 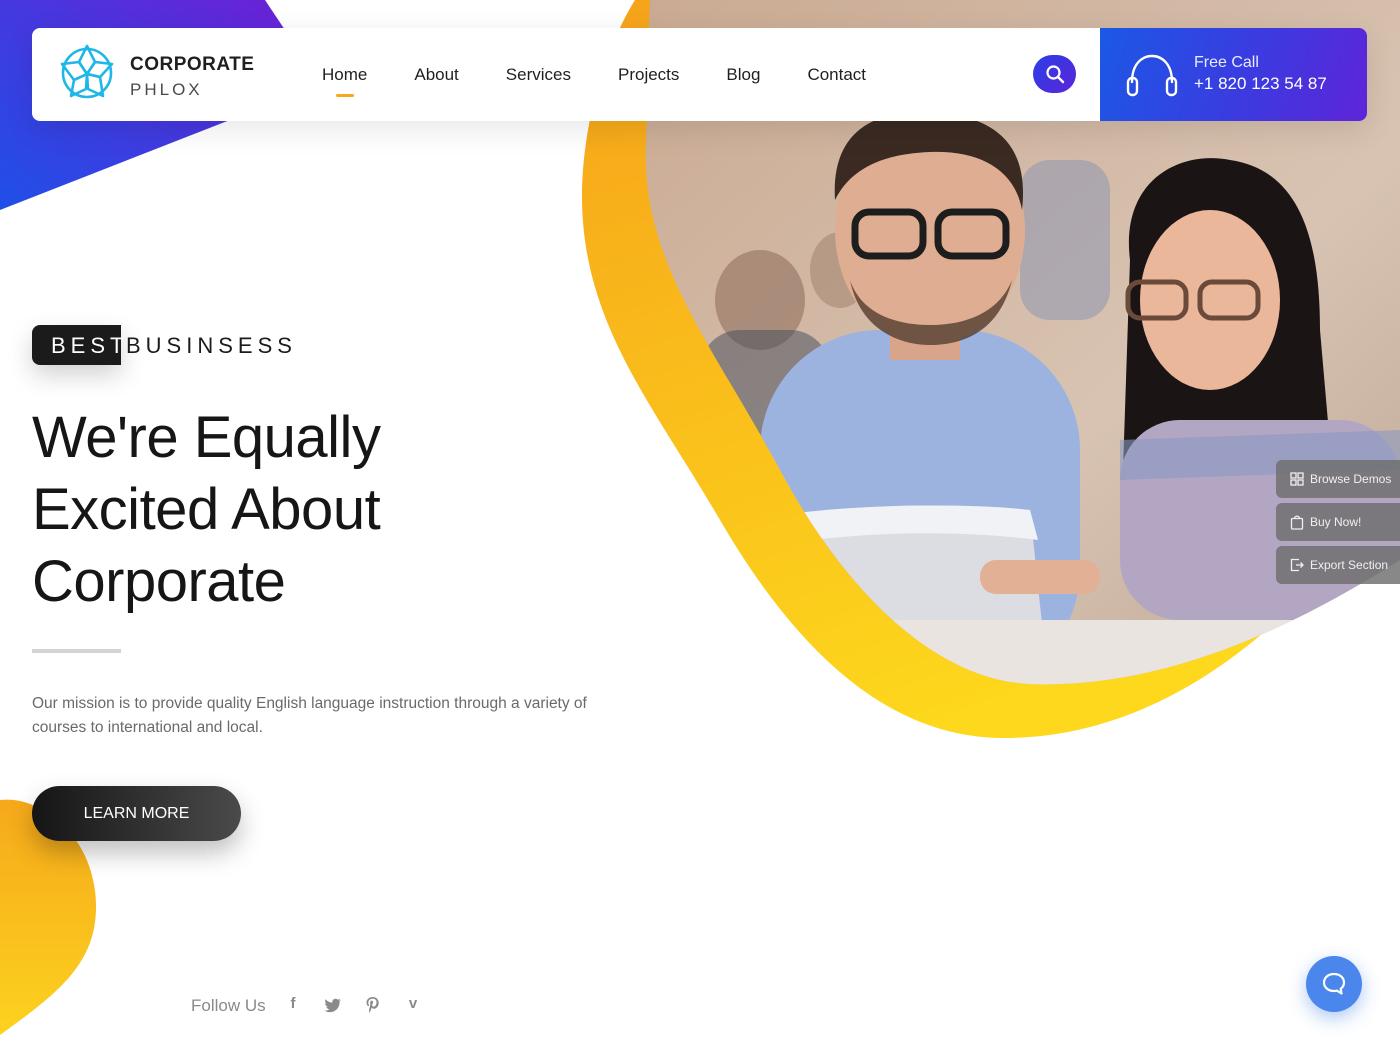 I want to click on hero-title-line-2: Excited About, so click(x=206, y=509).